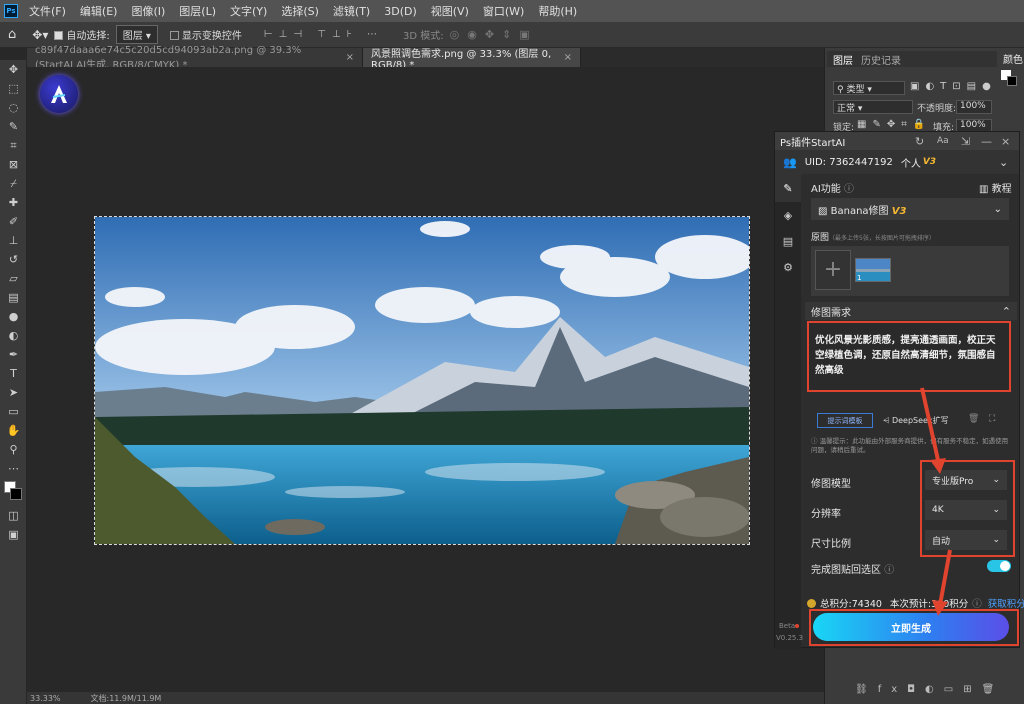 The height and width of the screenshot is (704, 1024). Describe the element at coordinates (788, 188) in the screenshot. I see `edit-nav-icon: ✎` at that location.